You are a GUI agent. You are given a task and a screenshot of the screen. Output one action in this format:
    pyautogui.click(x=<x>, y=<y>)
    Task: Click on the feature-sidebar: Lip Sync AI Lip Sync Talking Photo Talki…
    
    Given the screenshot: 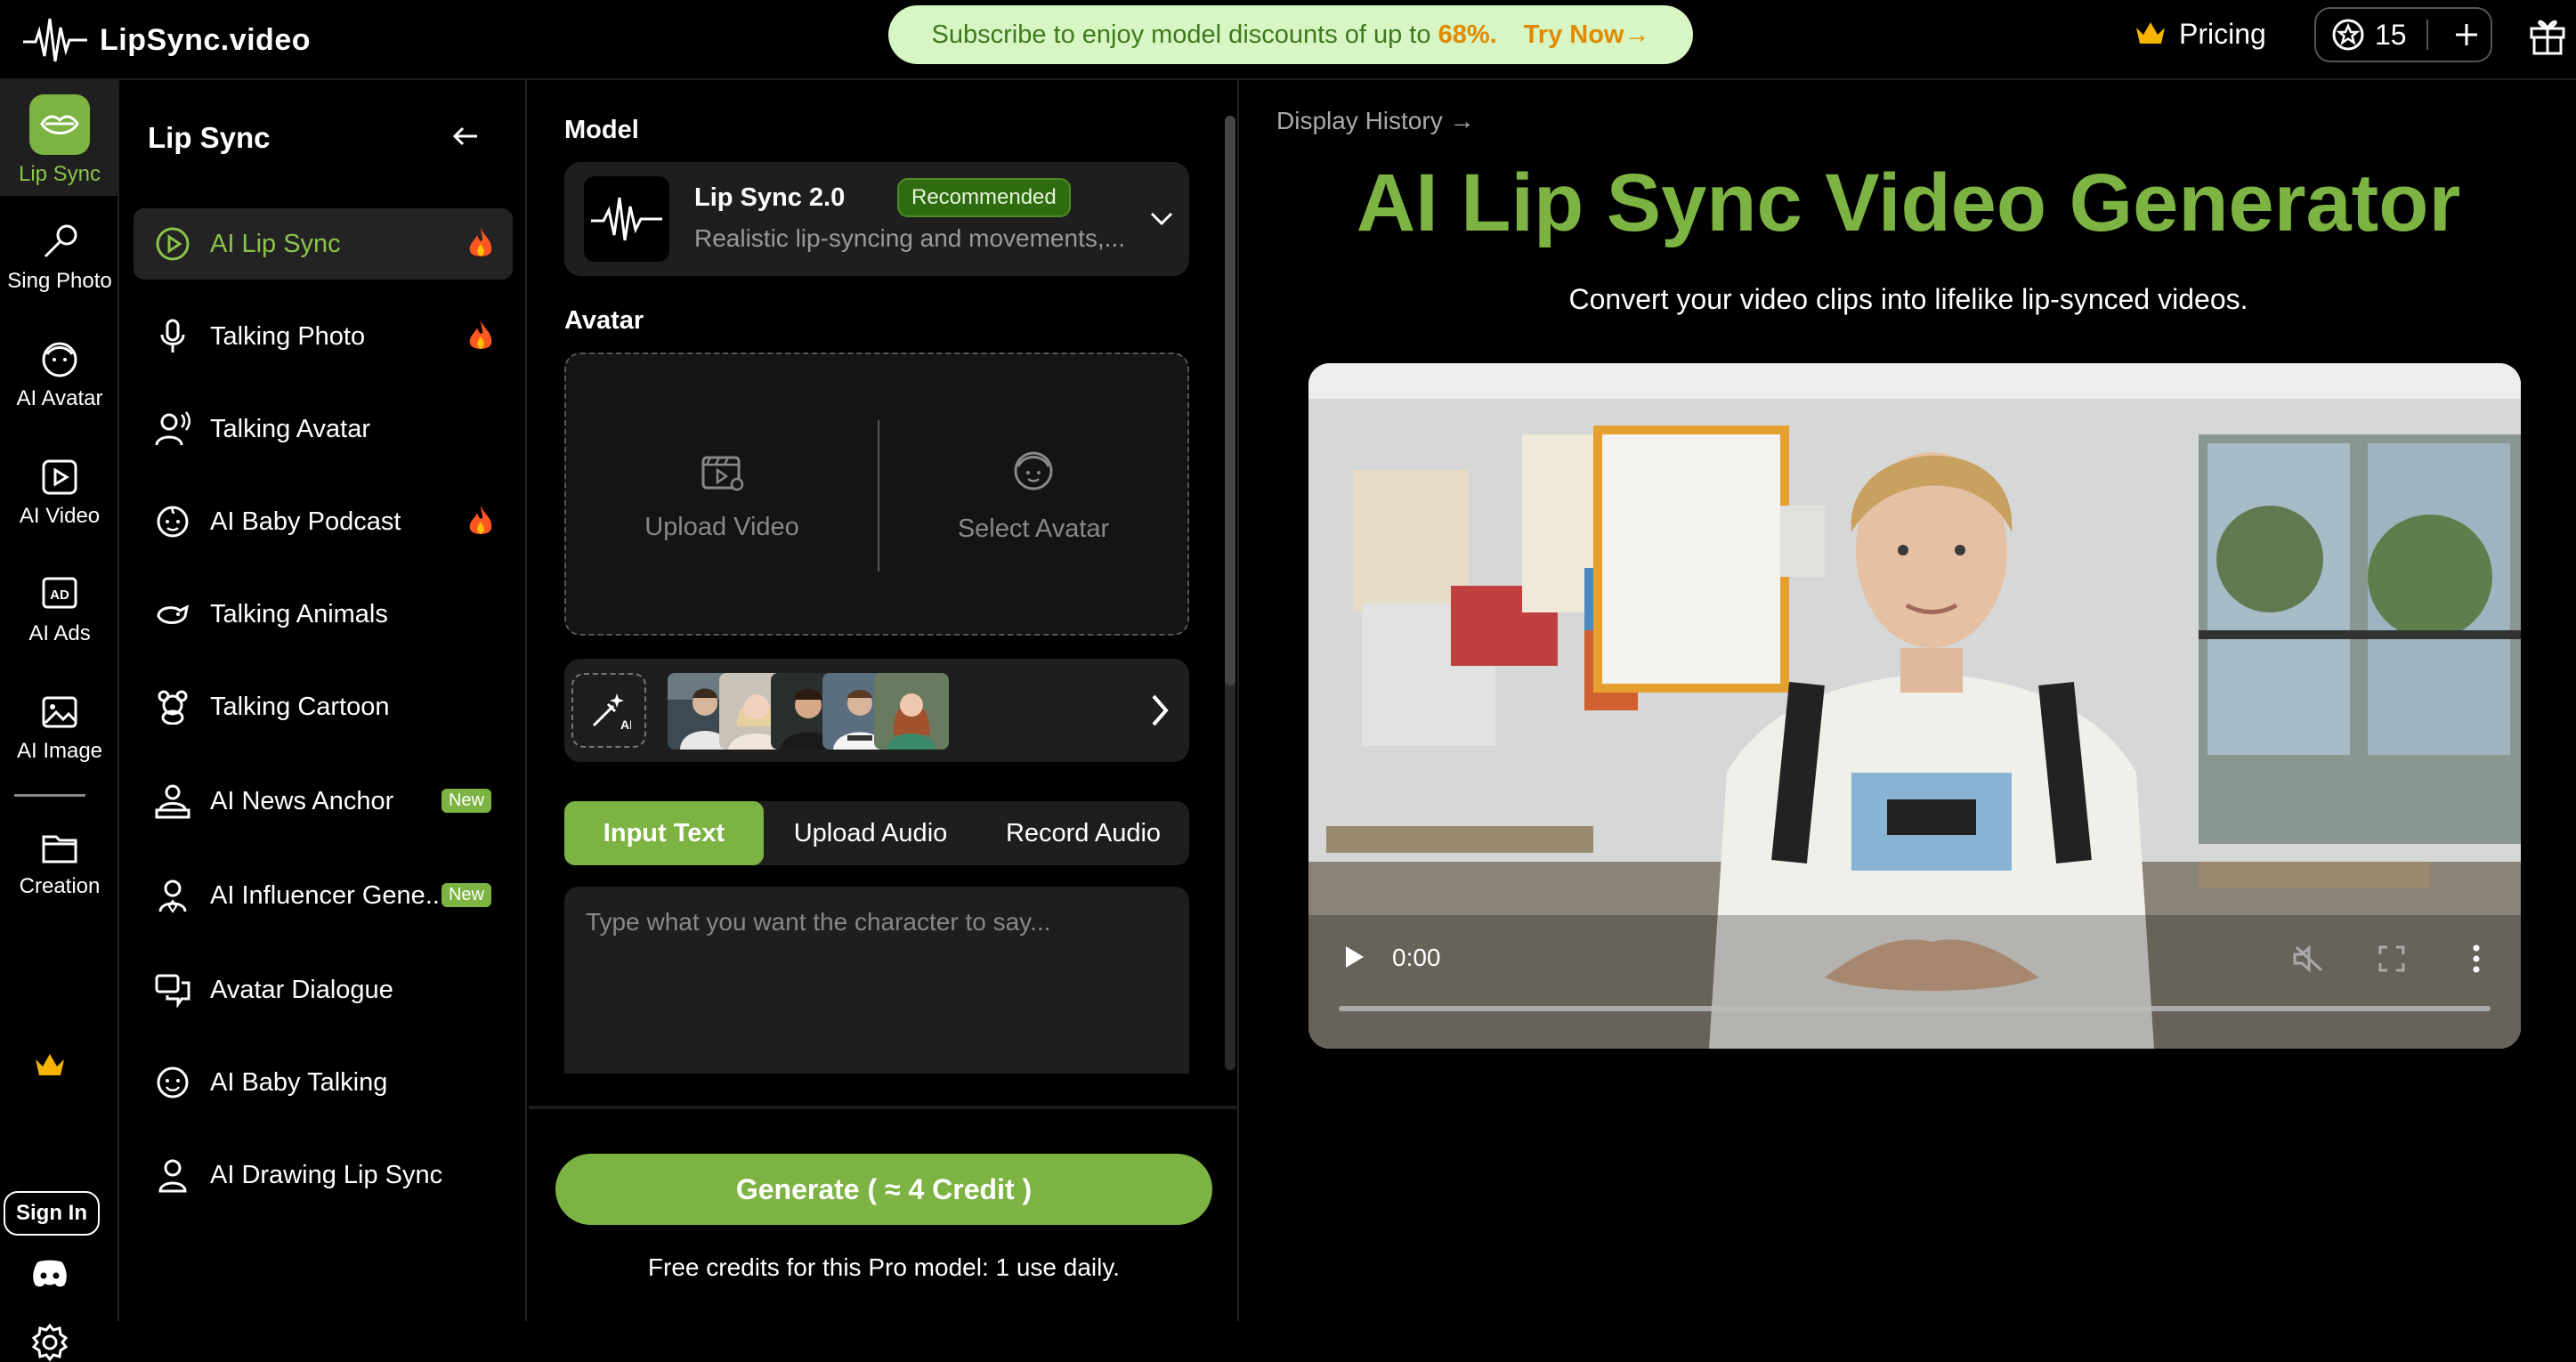 What is the action you would take?
    pyautogui.click(x=324, y=700)
    